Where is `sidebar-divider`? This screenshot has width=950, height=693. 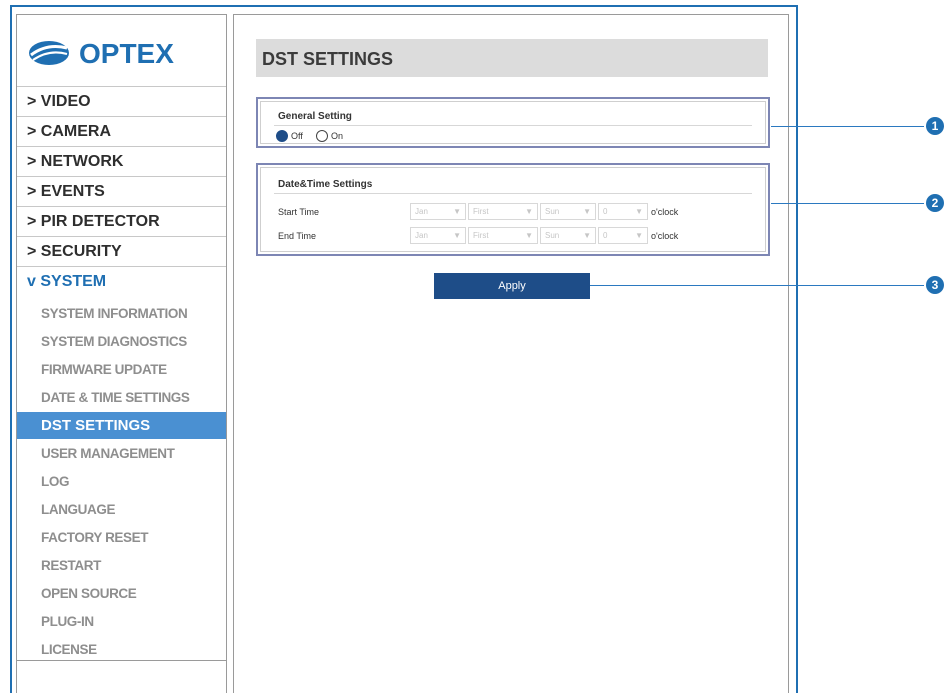
sidebar-divider is located at coordinates (121, 660).